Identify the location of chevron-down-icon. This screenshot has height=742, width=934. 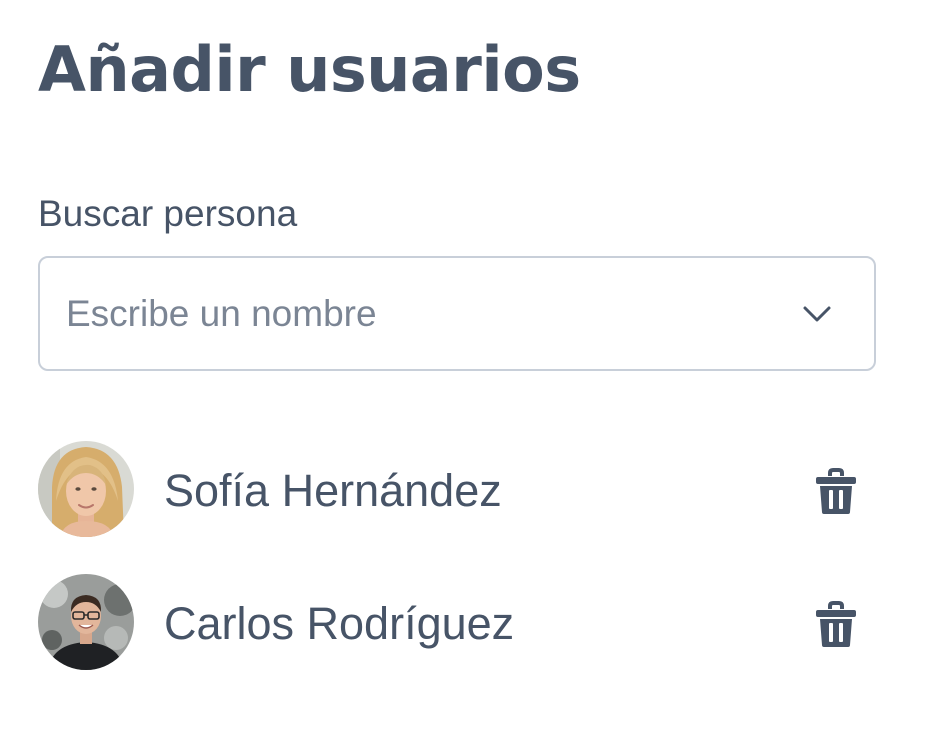
(817, 314).